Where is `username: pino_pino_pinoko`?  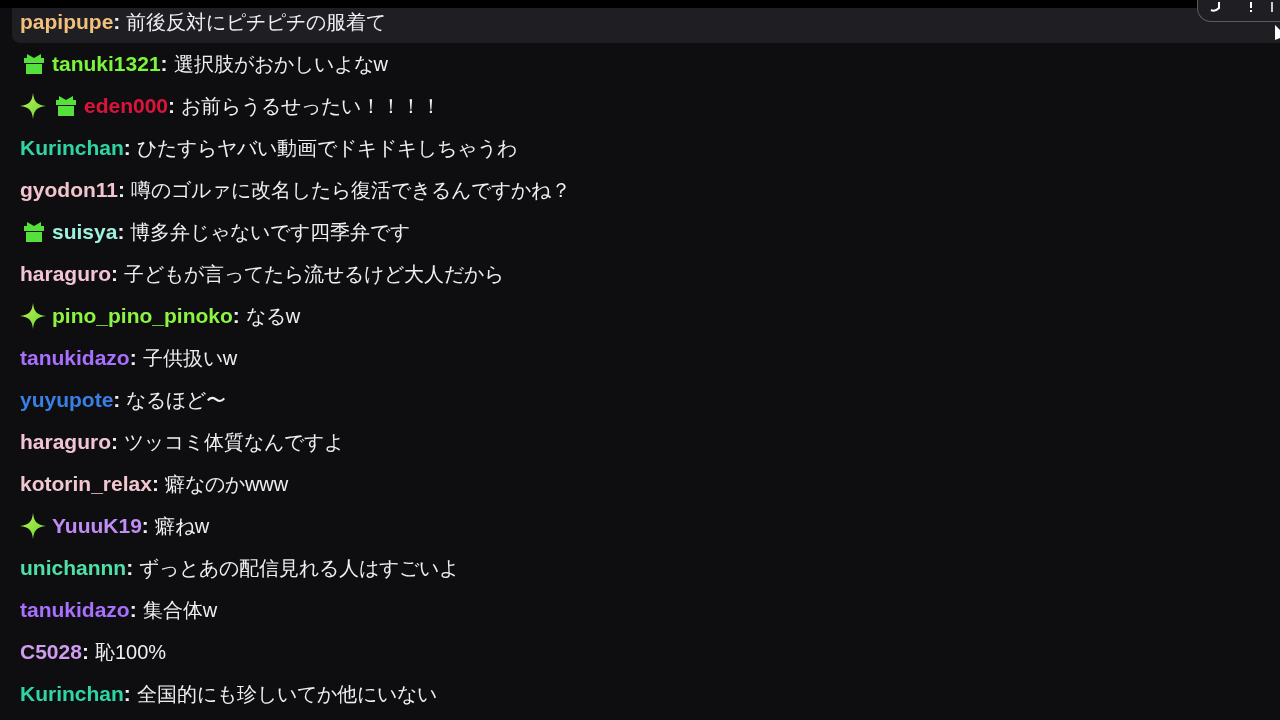 username: pino_pino_pinoko is located at coordinates (142, 316).